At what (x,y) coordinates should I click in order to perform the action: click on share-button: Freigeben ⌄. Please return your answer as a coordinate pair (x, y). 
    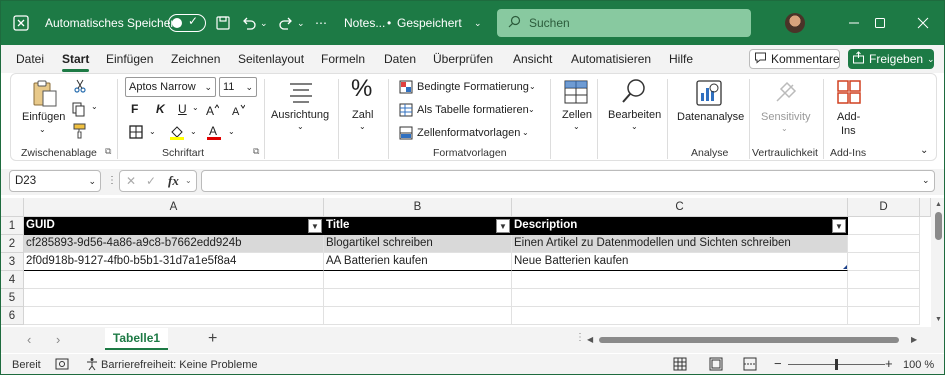
    Looking at the image, I should click on (891, 59).